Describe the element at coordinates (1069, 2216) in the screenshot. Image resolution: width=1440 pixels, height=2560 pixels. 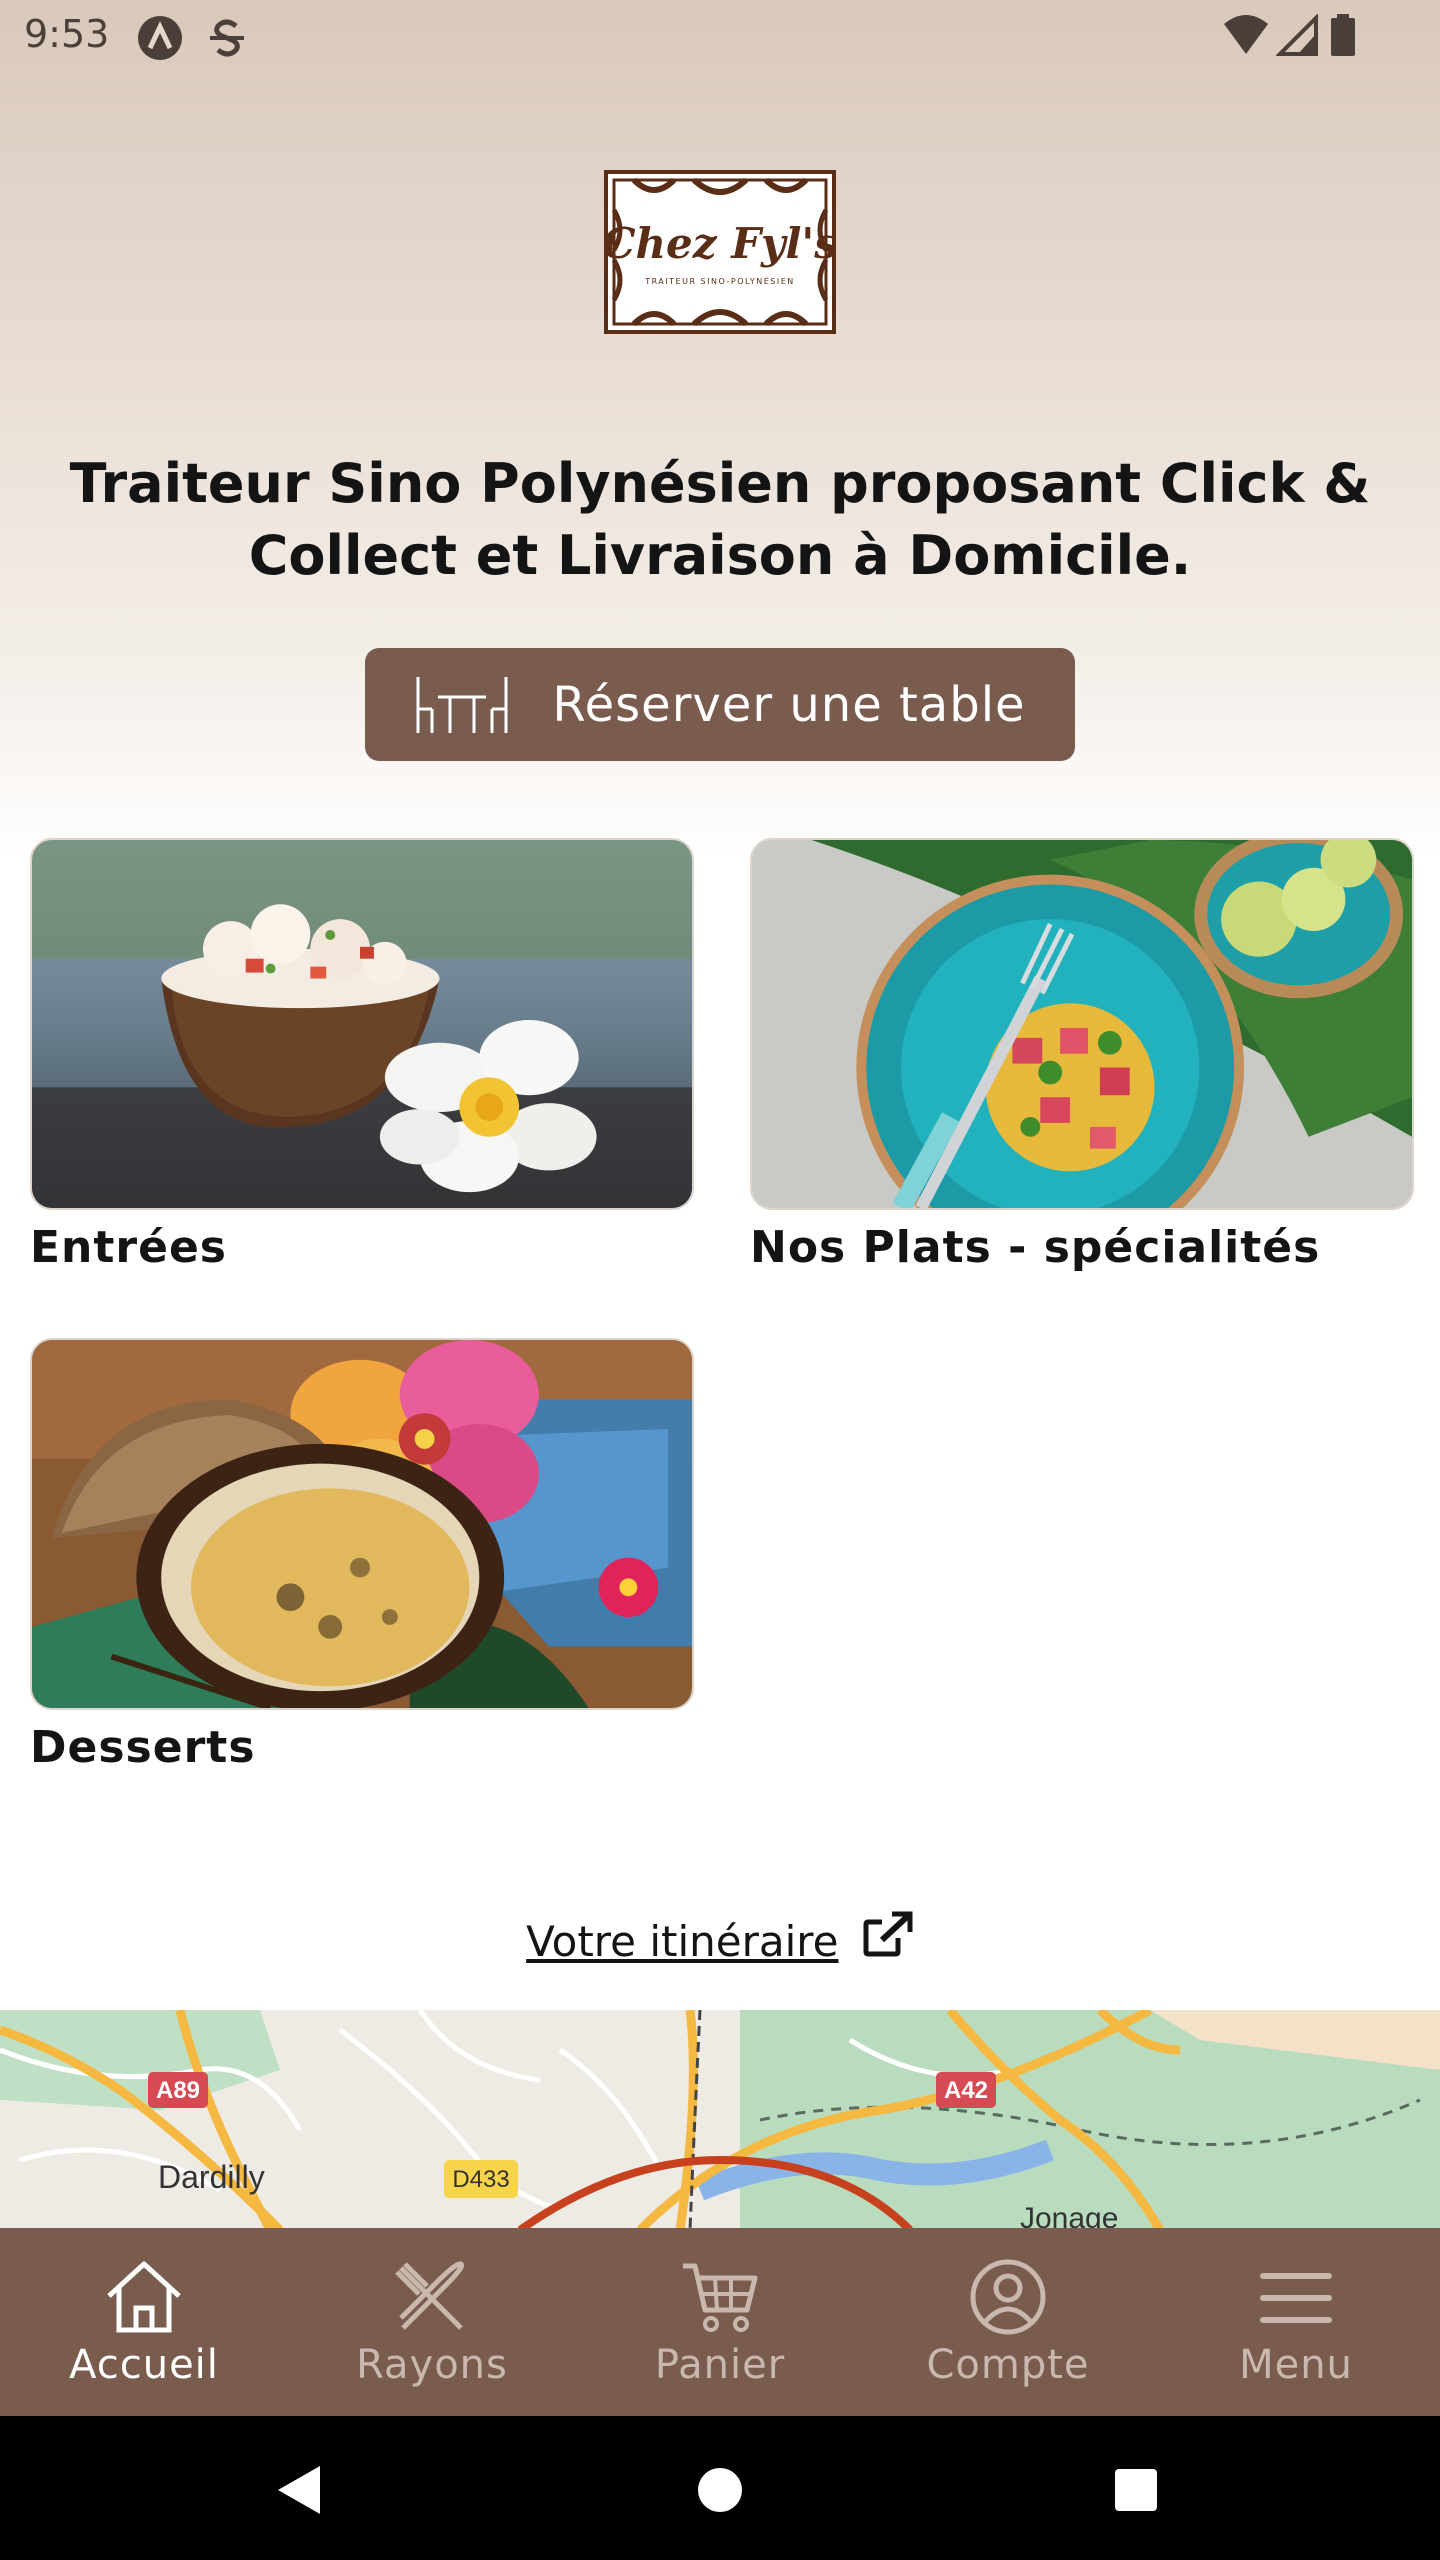
I see `map-label-jonage: Jonage` at that location.